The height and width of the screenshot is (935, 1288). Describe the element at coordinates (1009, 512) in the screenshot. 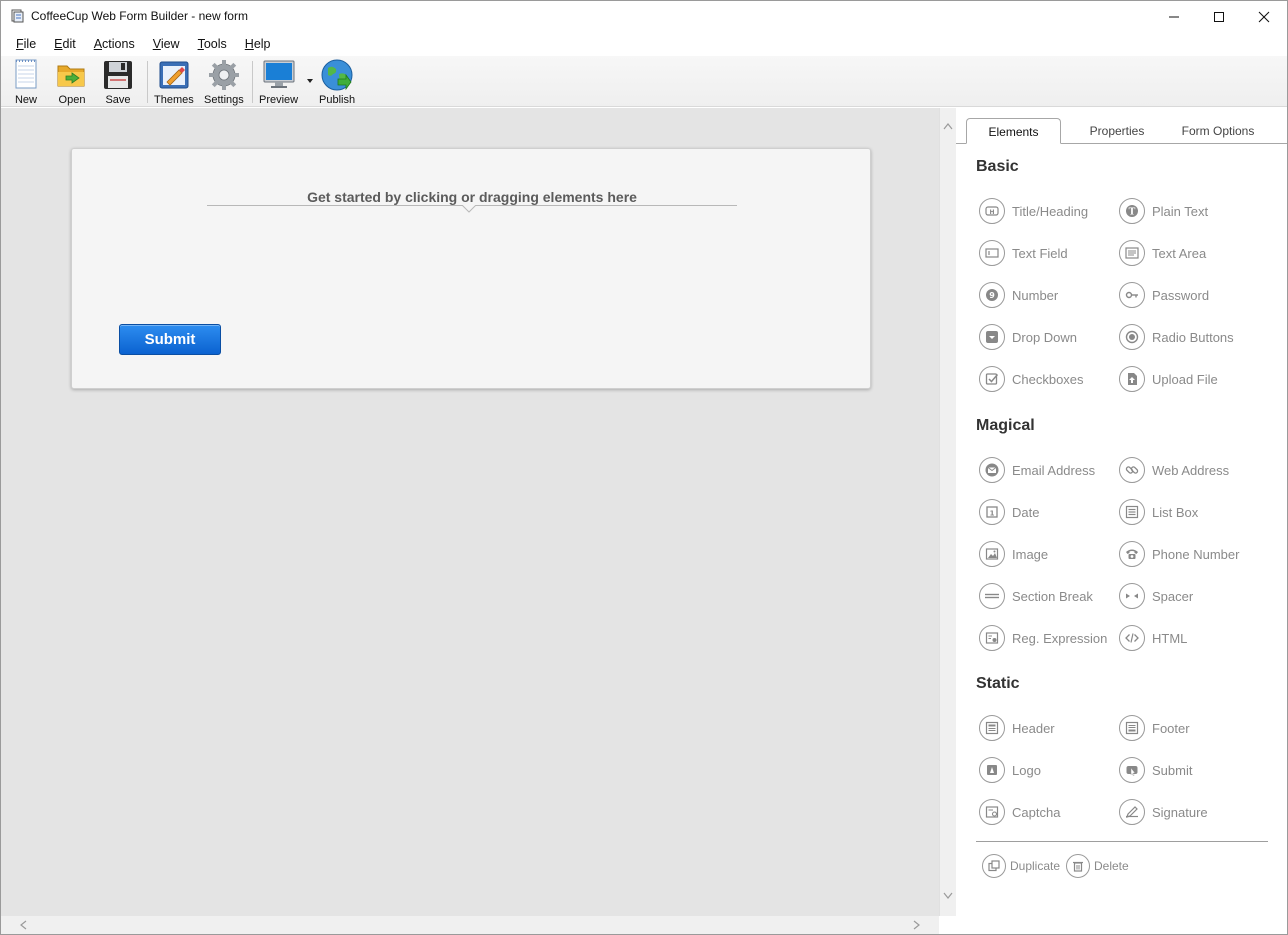

I see `element-date: 1 Date` at that location.